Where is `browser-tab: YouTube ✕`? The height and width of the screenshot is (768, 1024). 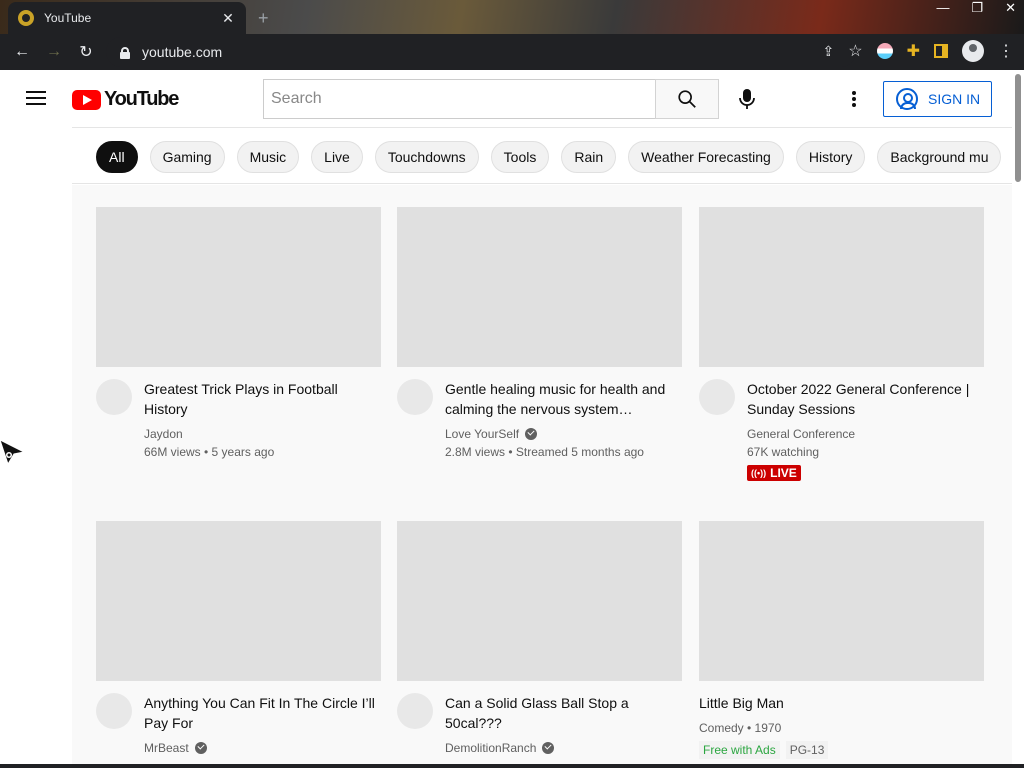
browser-tab: YouTube ✕ is located at coordinates (127, 18).